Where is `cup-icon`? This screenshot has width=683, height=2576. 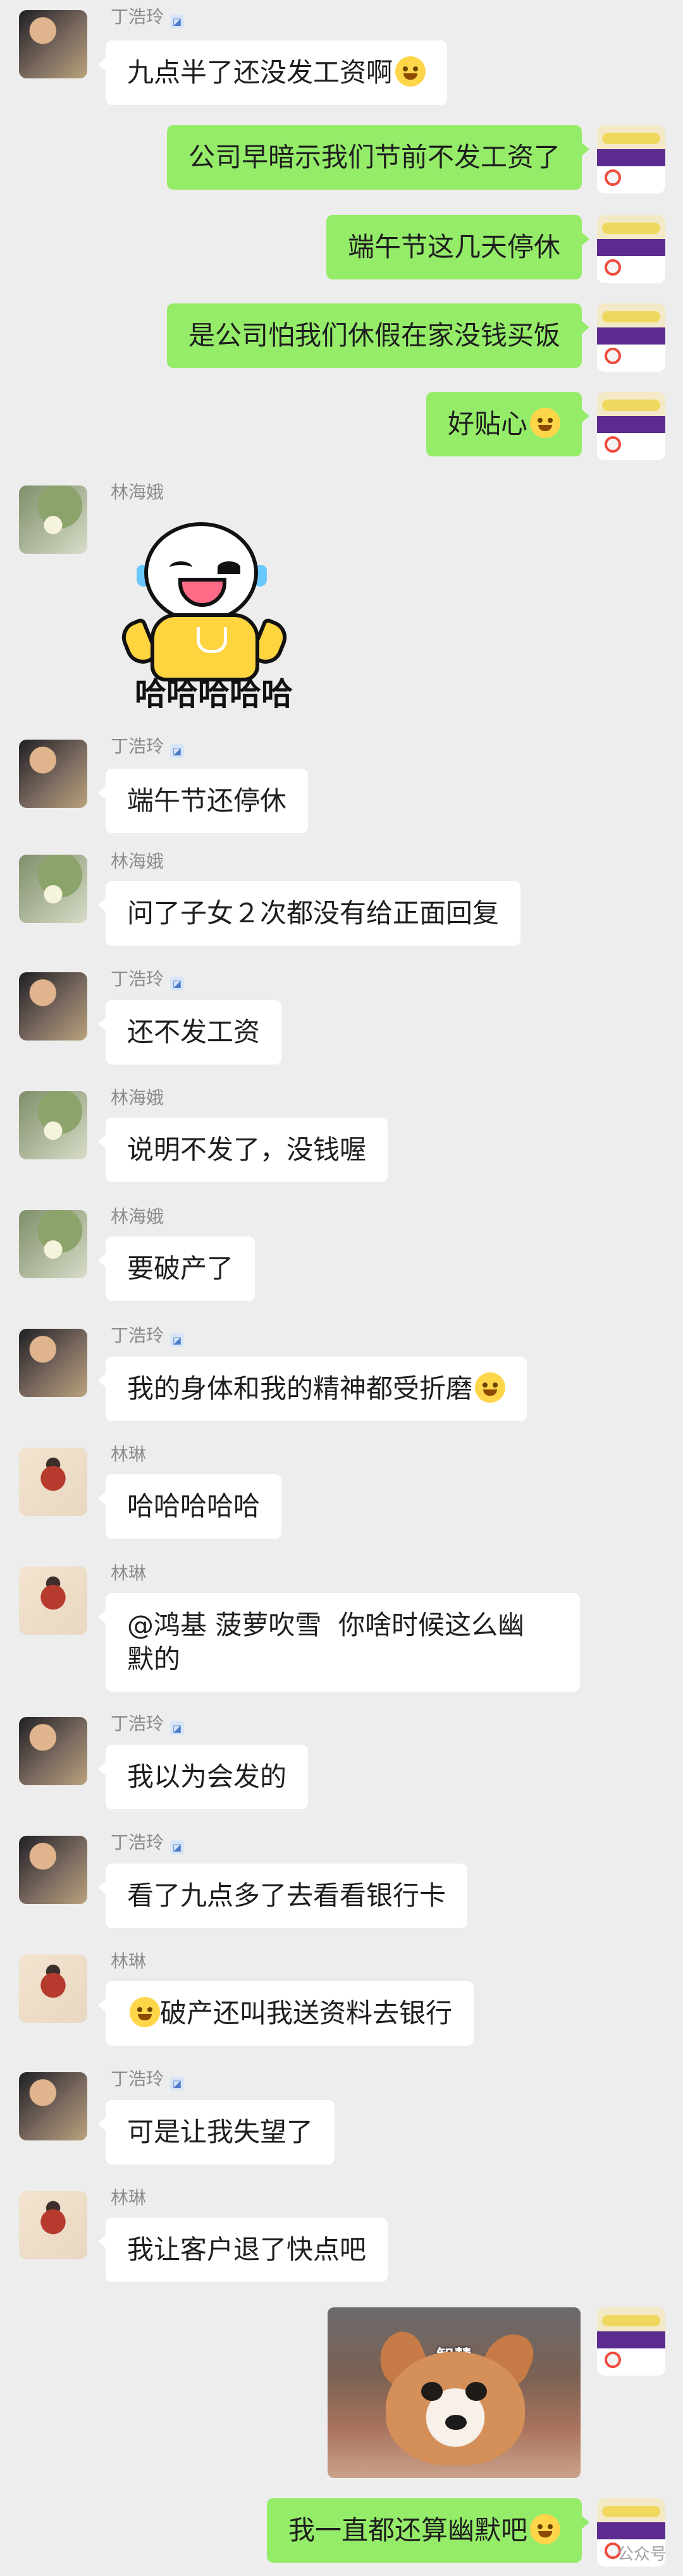 cup-icon is located at coordinates (212, 640).